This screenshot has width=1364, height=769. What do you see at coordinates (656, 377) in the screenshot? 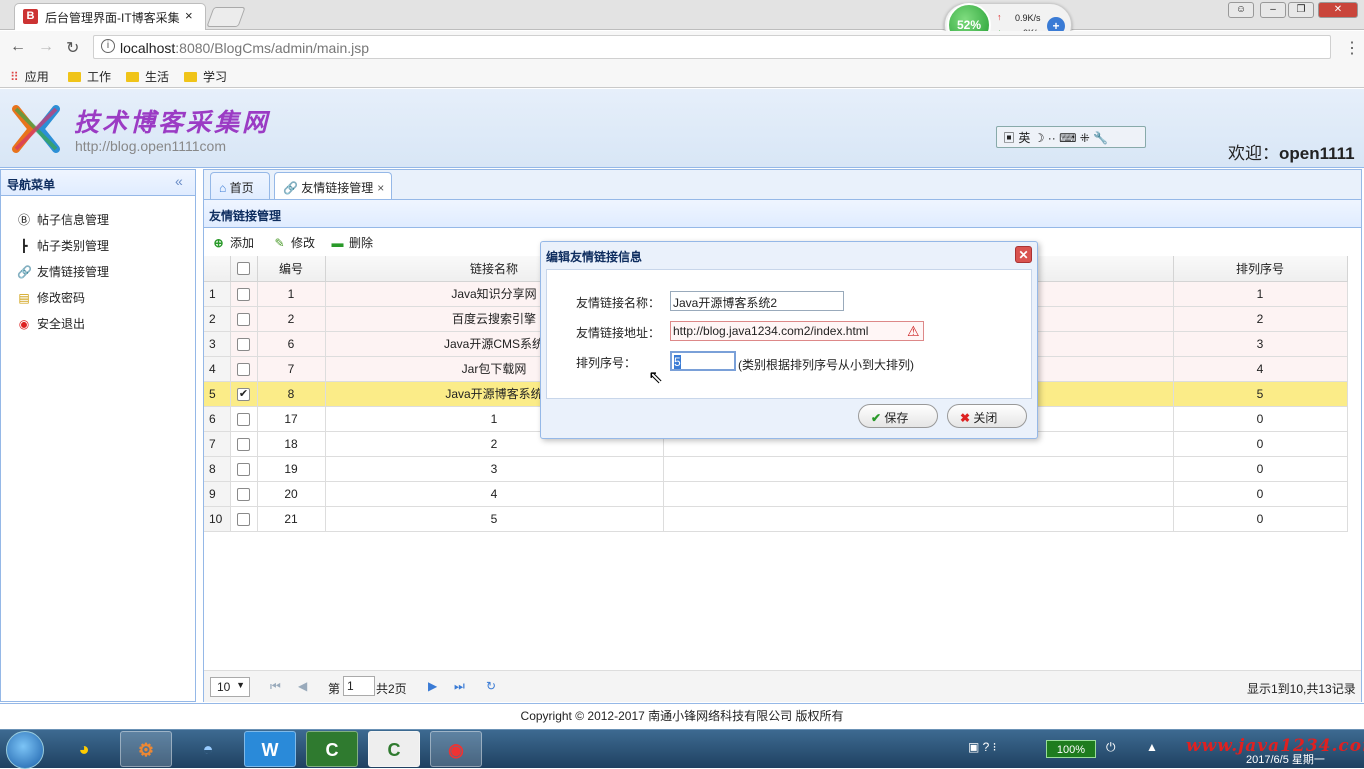
I see `mouse-cursor-icon: ⇖` at bounding box center [656, 377].